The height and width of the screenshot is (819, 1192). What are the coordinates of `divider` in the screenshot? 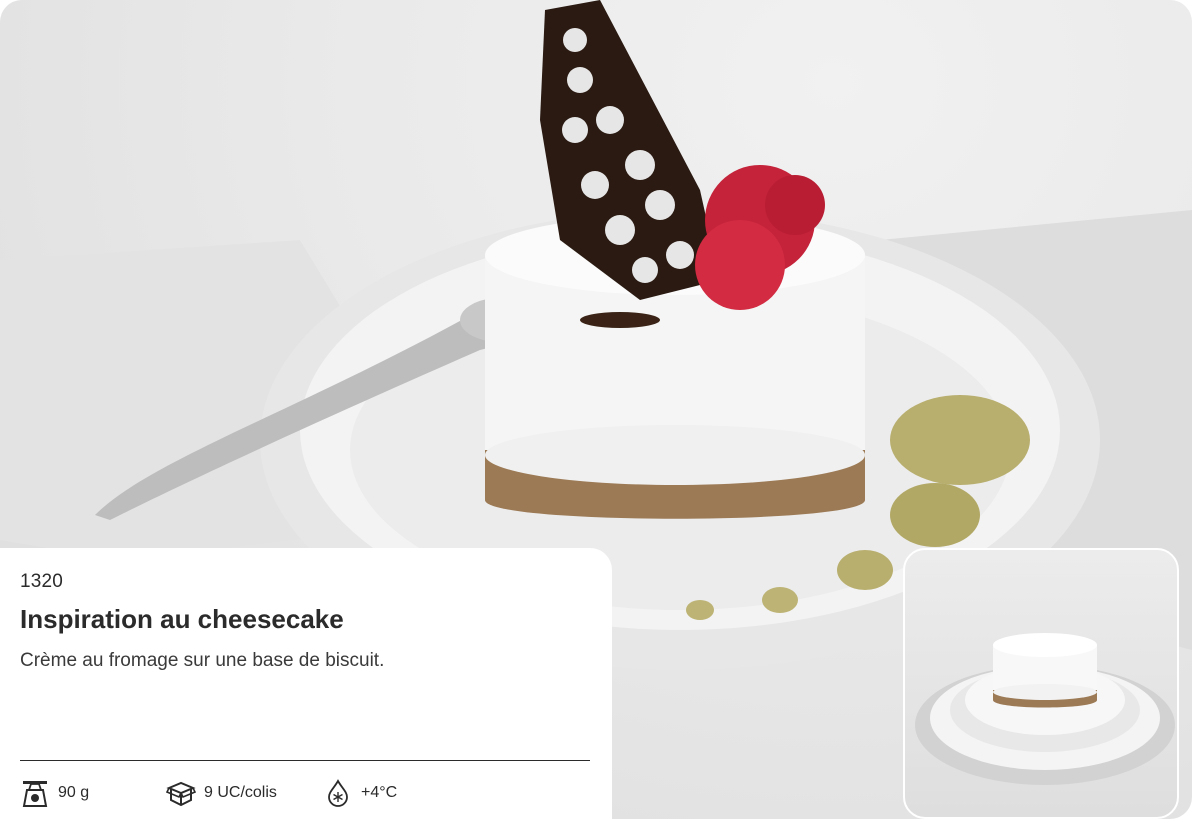 It's located at (305, 760).